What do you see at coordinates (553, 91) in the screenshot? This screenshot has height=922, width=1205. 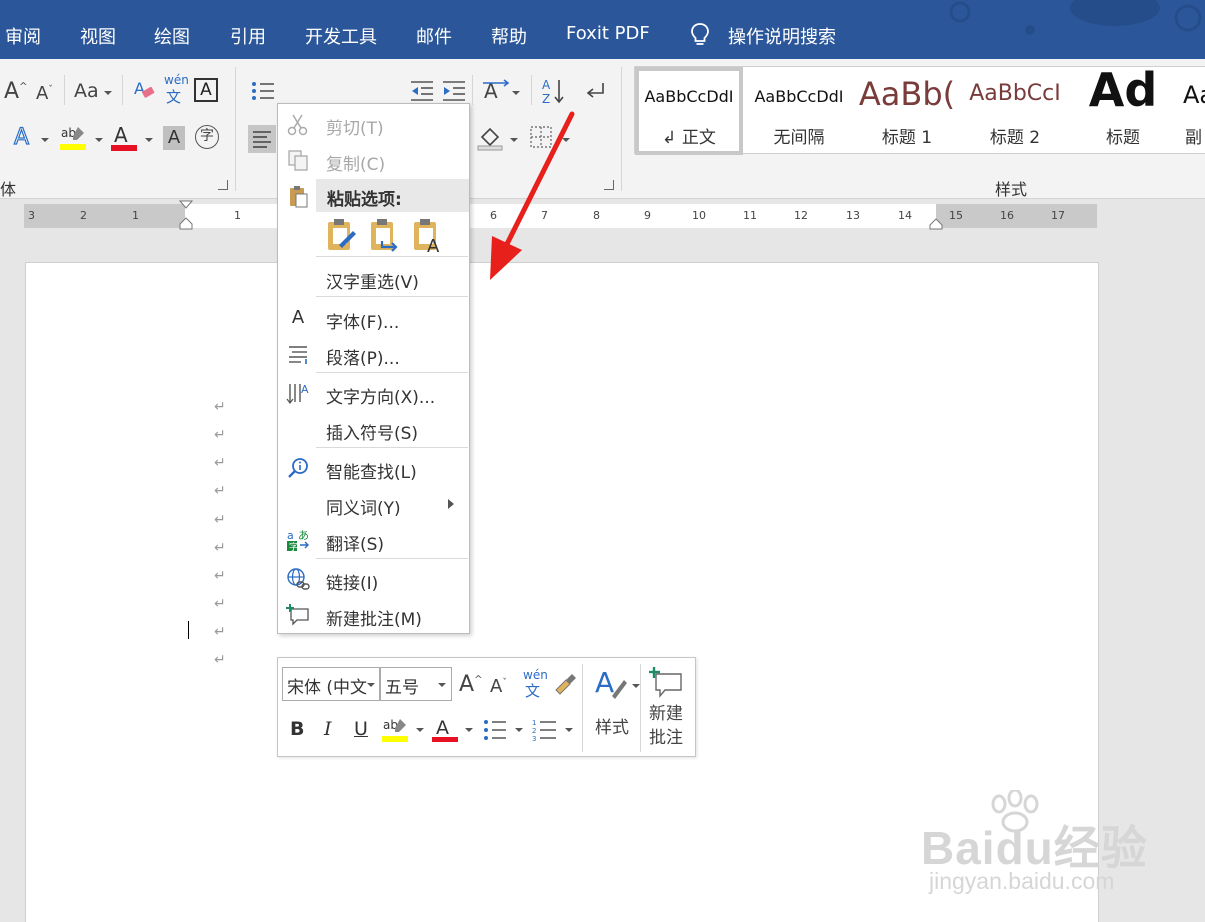 I see `sort-icon: A Z` at bounding box center [553, 91].